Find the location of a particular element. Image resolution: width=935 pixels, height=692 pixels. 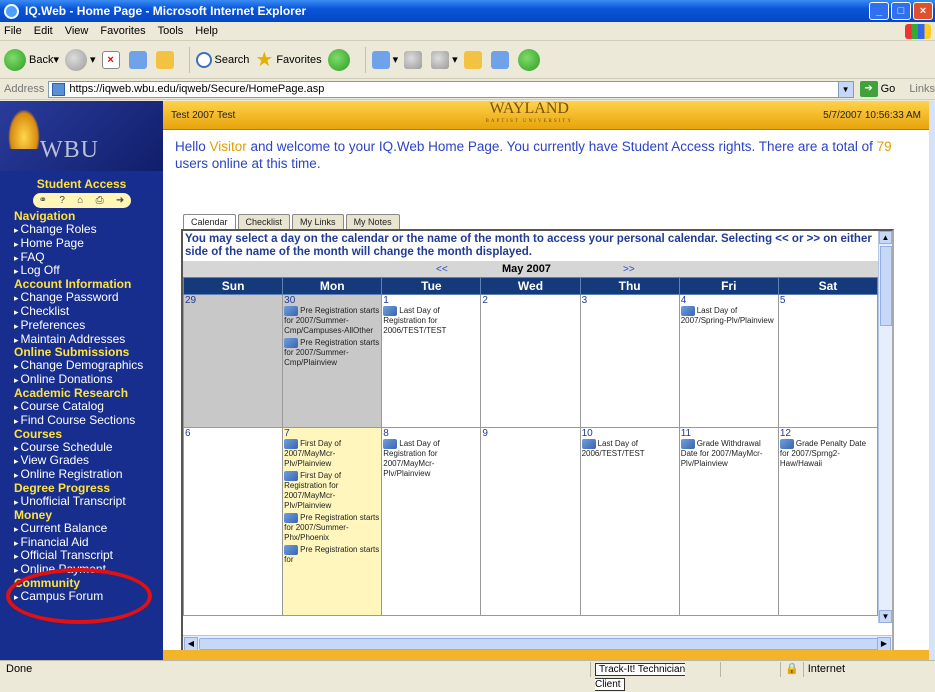

calendar-day-cell: 10 Last Day of 2006/TEST/TEST is located at coordinates (629, 521).